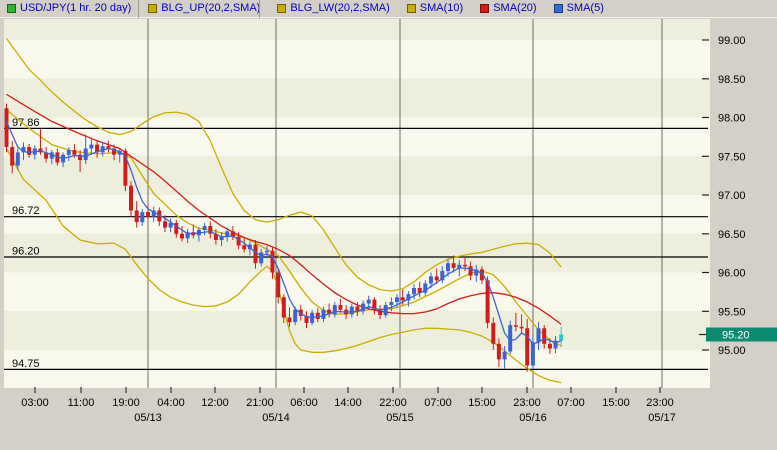 This screenshot has height=450, width=777. What do you see at coordinates (411, 8) in the screenshot?
I see `sma10-swatch-icon` at bounding box center [411, 8].